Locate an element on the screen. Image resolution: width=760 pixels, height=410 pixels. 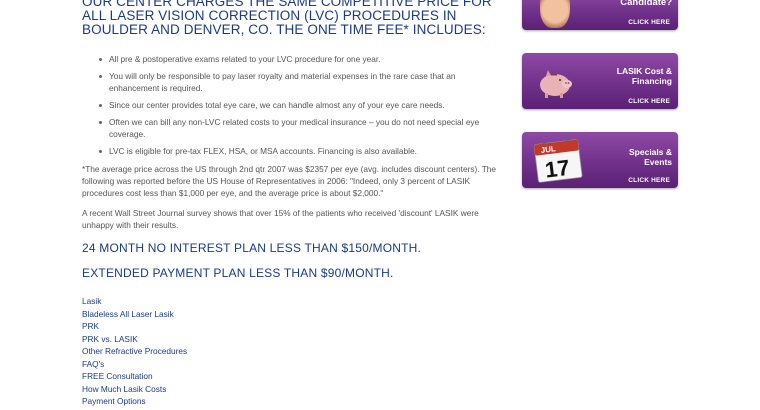
link-prk: PRK is located at coordinates (90, 326).